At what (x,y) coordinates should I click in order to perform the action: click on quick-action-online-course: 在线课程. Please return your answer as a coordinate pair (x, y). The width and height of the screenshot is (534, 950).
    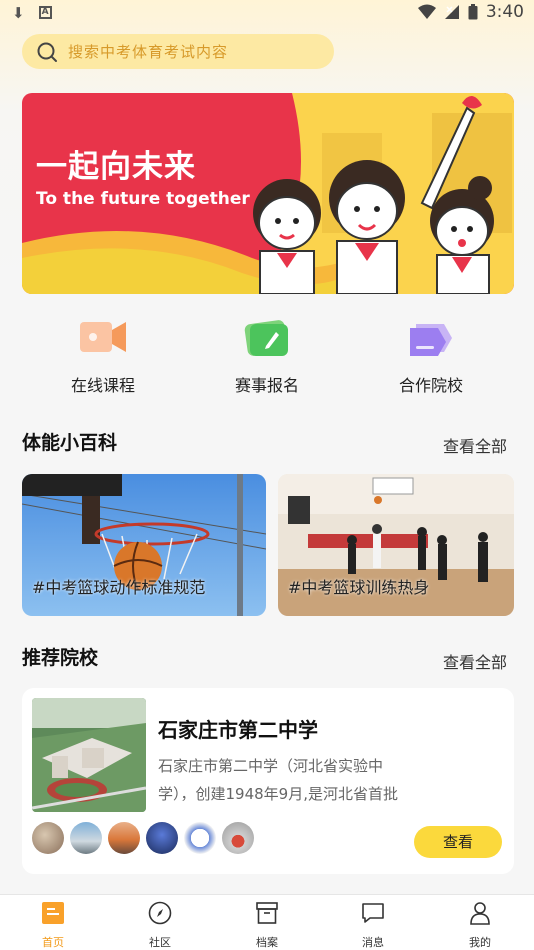
    Looking at the image, I should click on (103, 356).